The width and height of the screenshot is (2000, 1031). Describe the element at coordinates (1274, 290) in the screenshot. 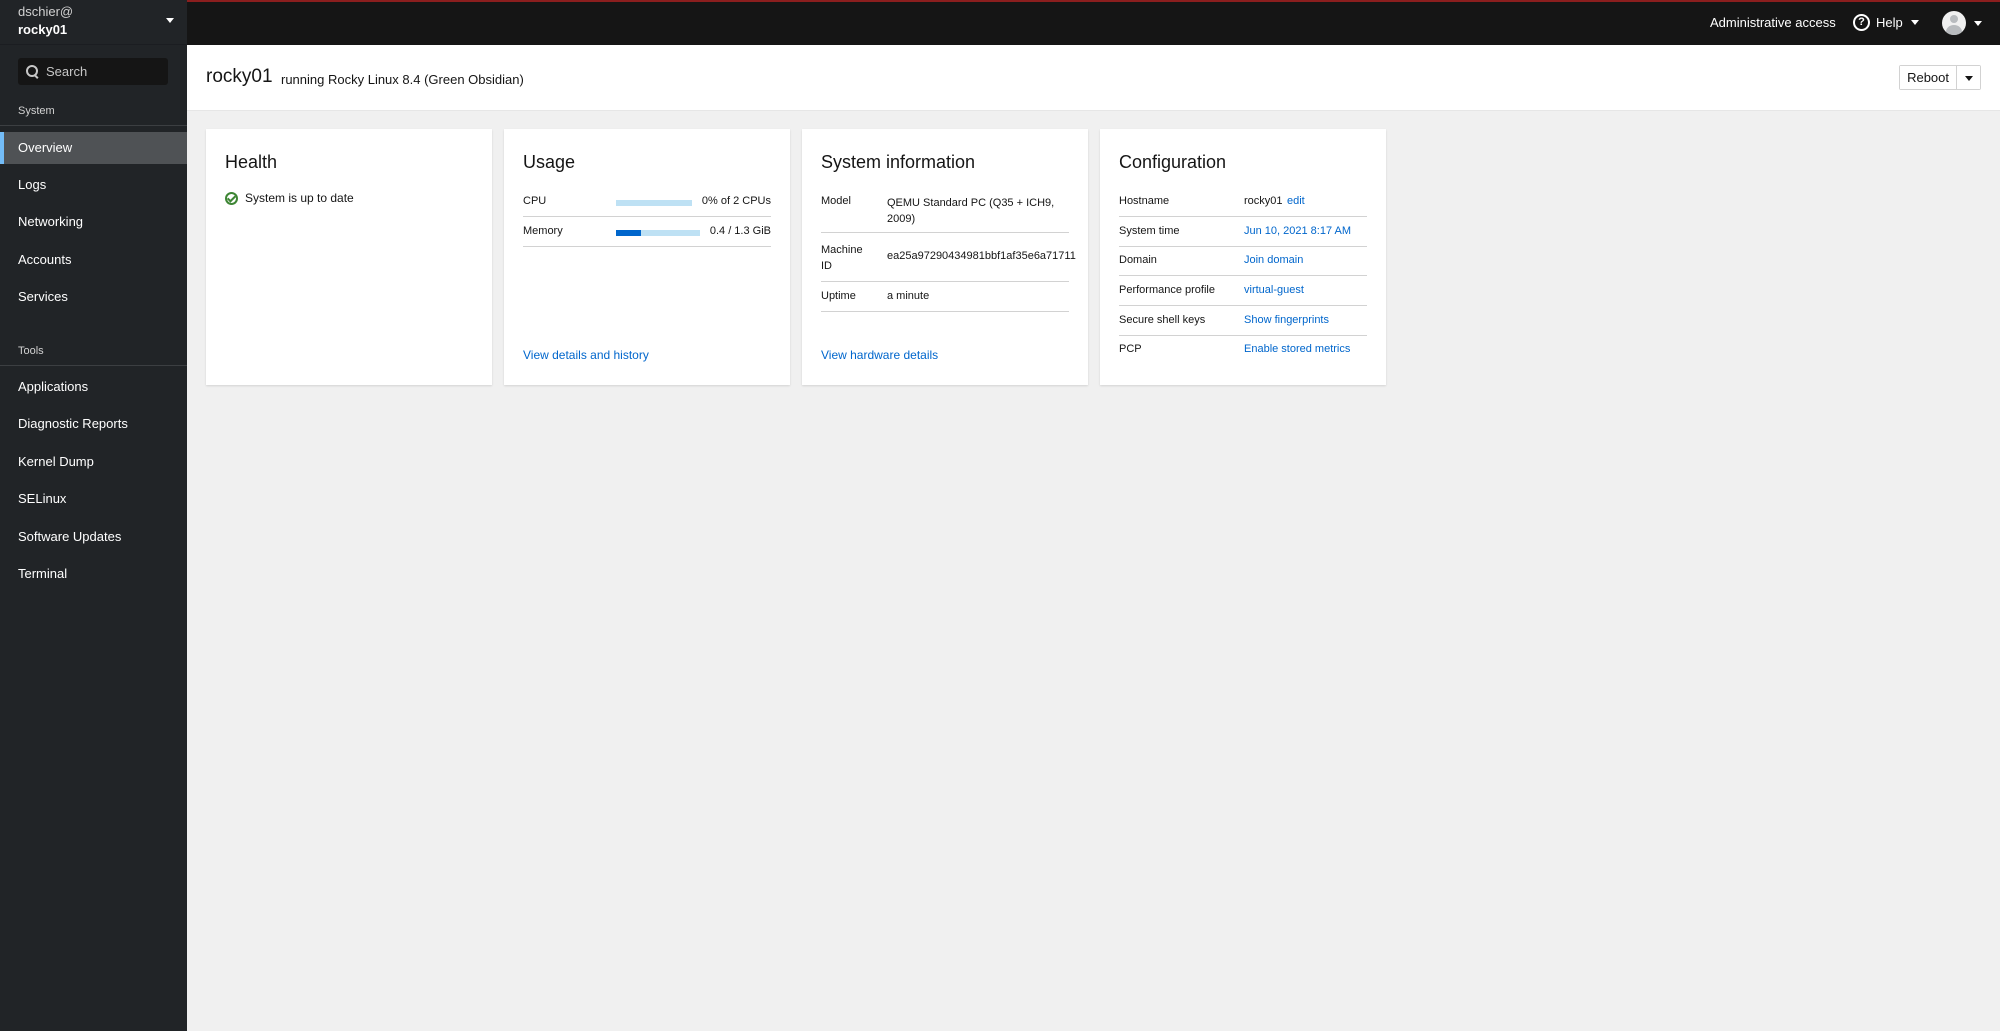

I see `performance-profile-link: virtual-guest` at that location.